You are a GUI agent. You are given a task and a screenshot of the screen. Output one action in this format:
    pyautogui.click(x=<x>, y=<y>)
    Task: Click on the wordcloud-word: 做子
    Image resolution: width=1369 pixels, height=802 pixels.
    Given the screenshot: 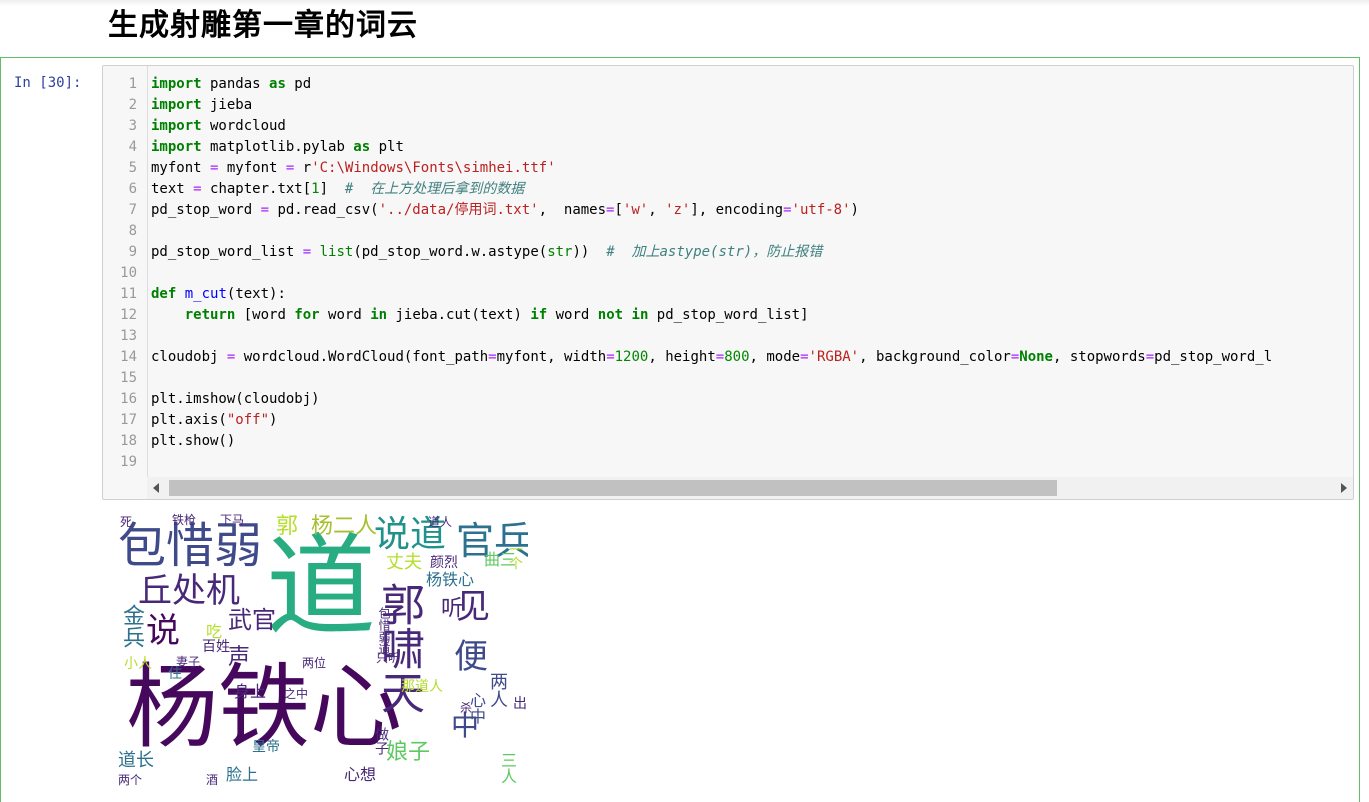 What is the action you would take?
    pyautogui.click(x=381, y=741)
    